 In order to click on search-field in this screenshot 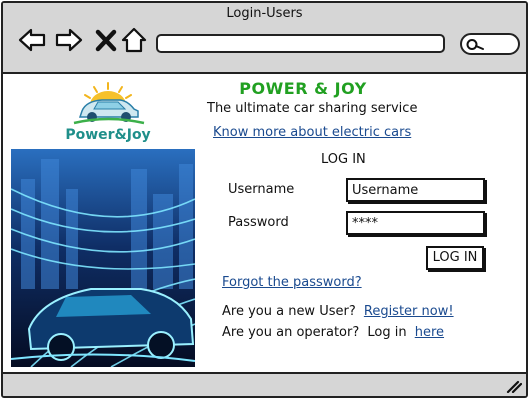, I will do `click(490, 44)`.